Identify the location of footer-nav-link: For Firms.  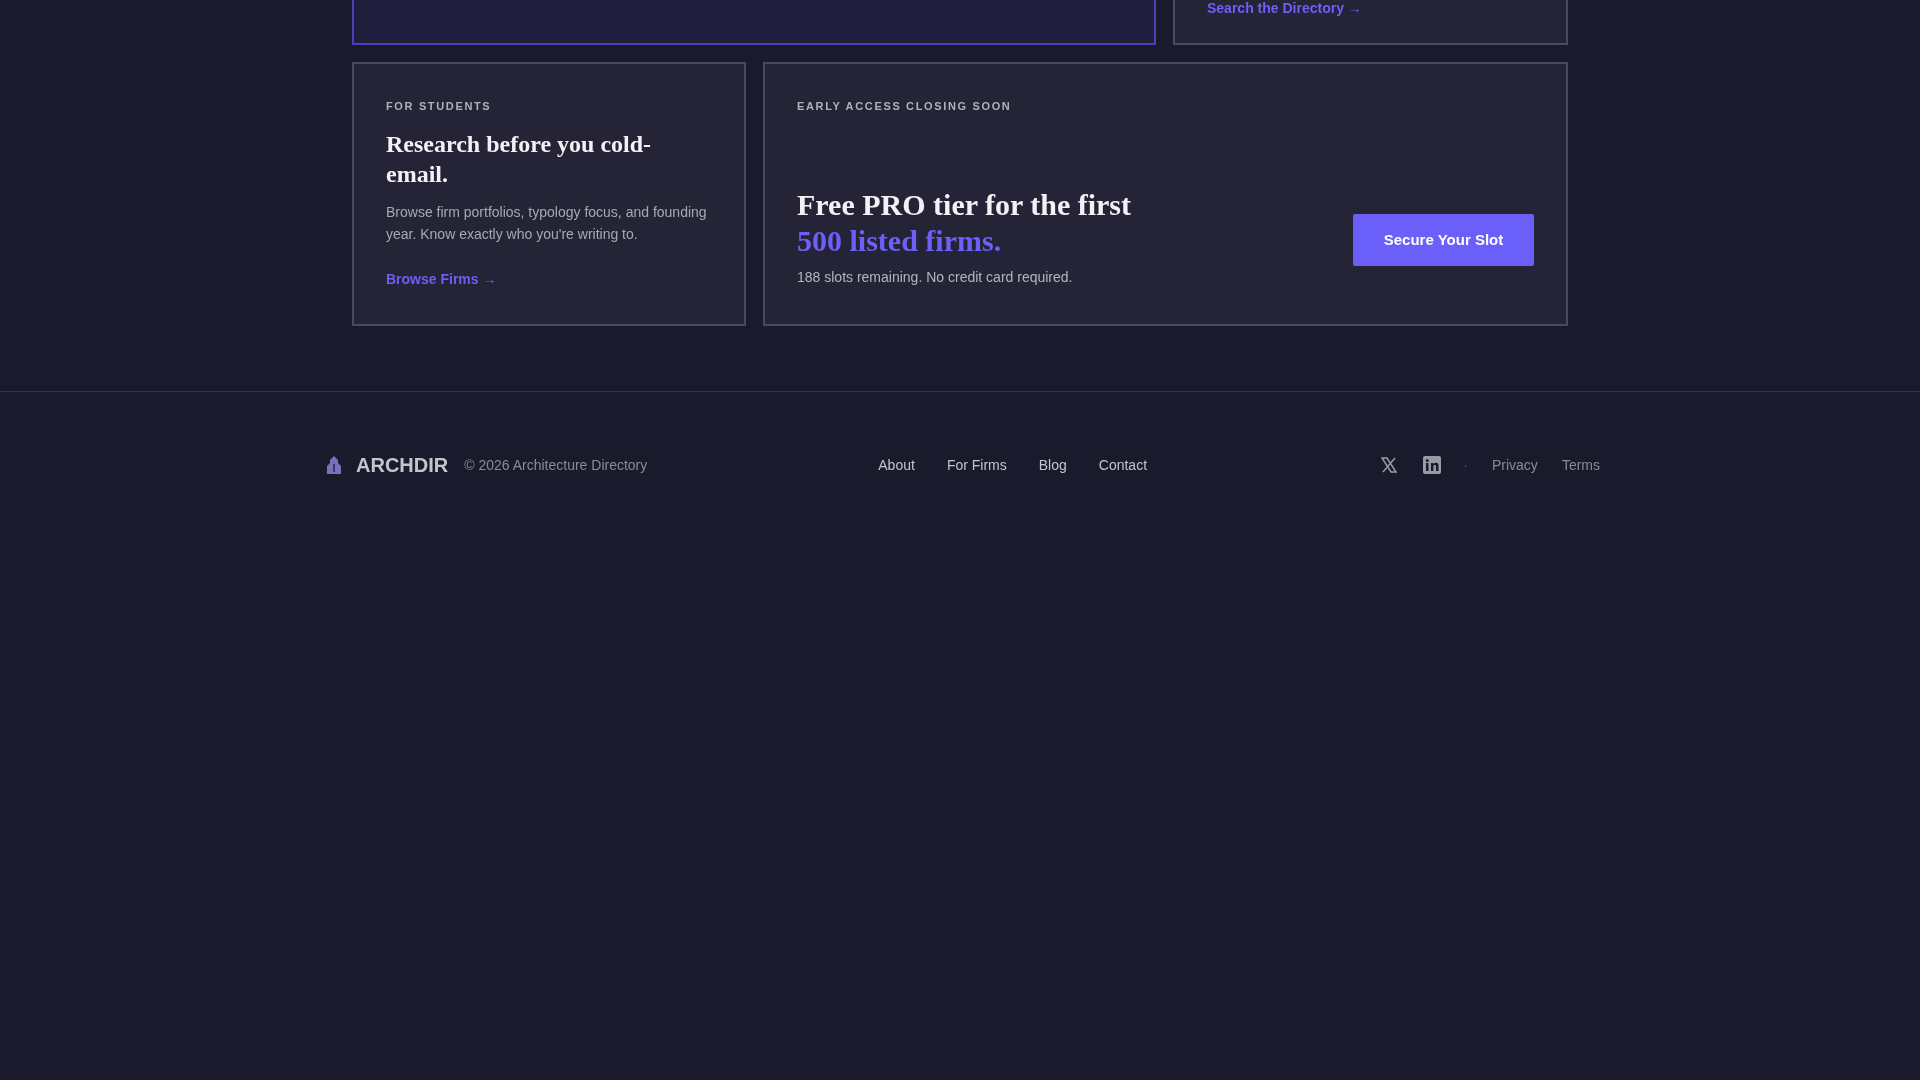
(976, 465).